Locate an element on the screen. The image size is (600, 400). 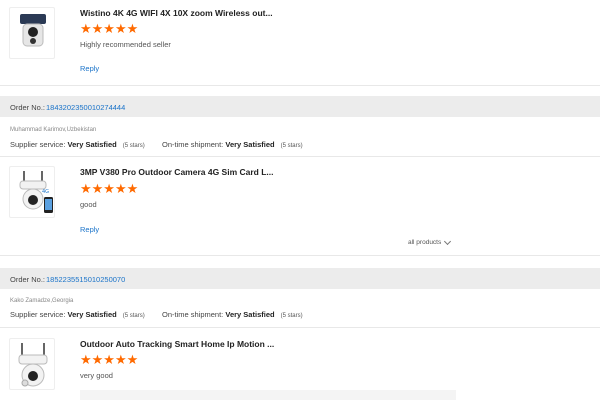
order-number-link: 1852235515010250070 is located at coordinates (85, 279).